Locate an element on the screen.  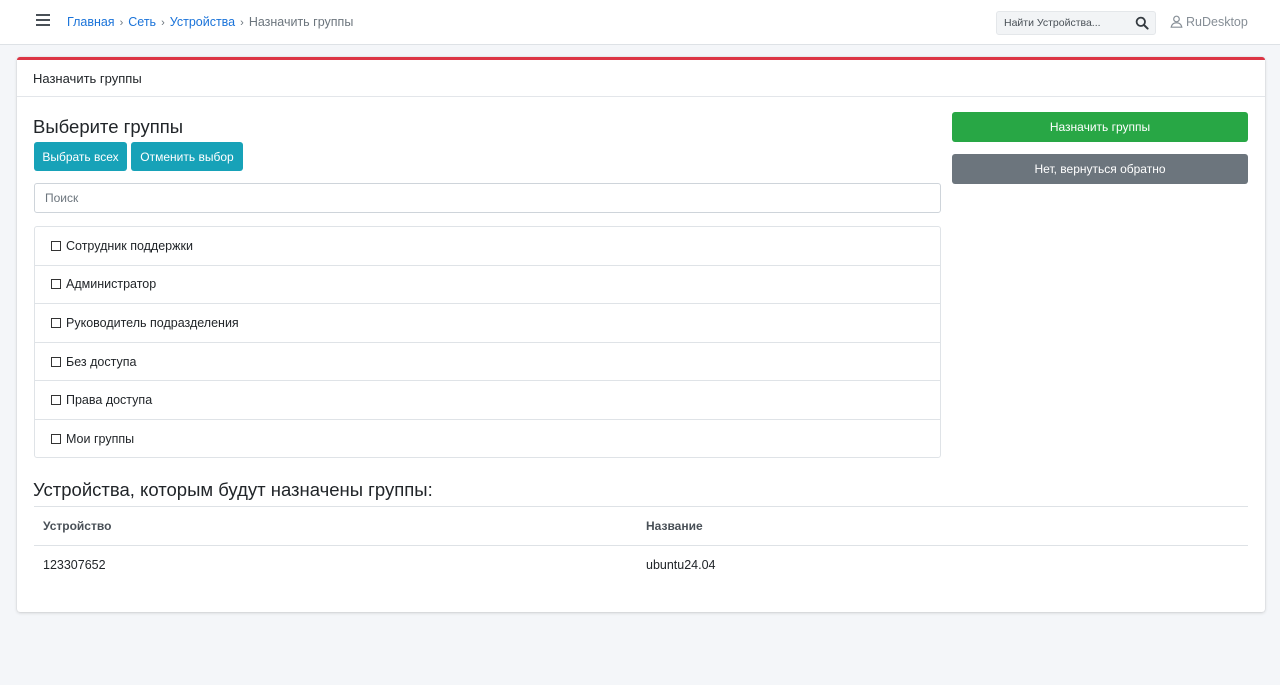
device-search is located at coordinates (1076, 23).